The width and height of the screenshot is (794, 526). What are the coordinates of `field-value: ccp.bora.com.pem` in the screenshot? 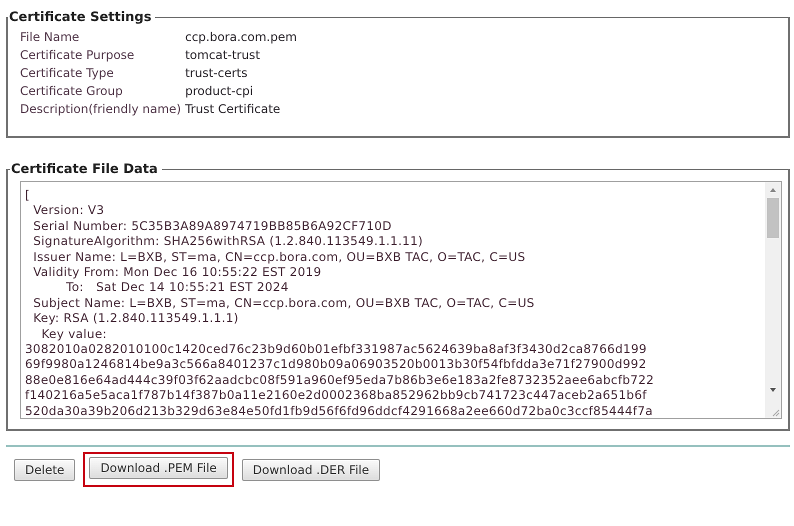 It's located at (241, 37).